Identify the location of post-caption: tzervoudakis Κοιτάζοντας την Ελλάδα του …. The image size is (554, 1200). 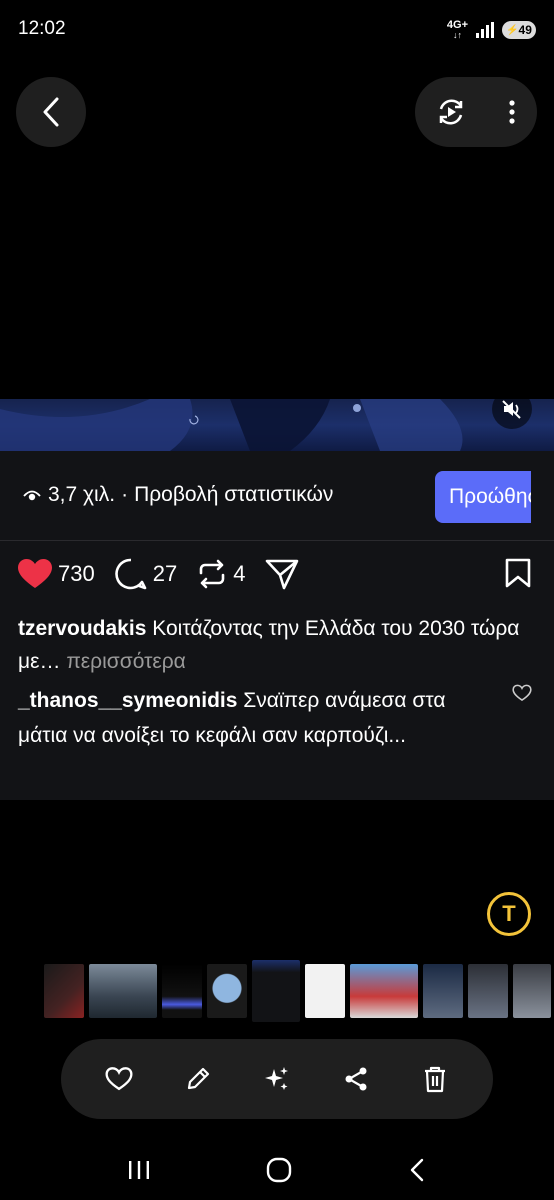
(280, 645).